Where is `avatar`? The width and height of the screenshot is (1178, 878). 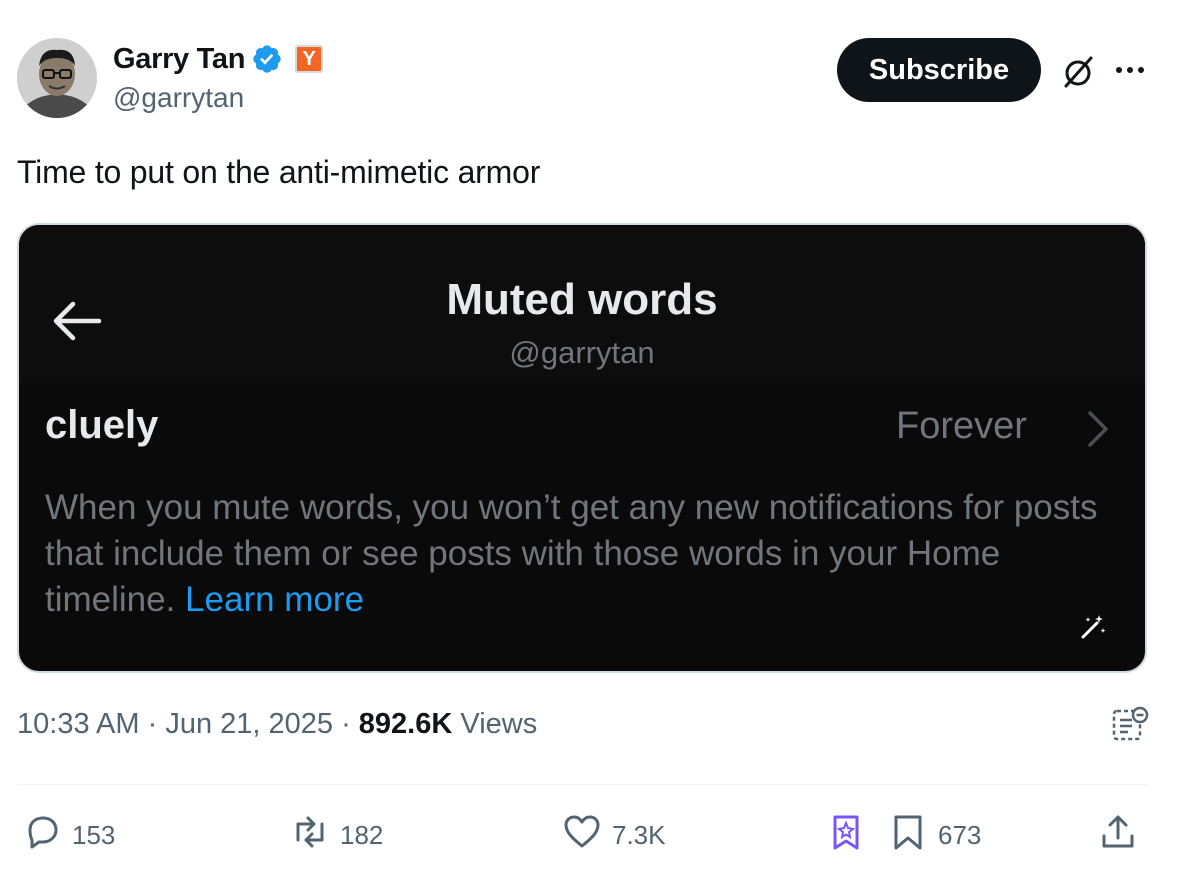
avatar is located at coordinates (57, 78).